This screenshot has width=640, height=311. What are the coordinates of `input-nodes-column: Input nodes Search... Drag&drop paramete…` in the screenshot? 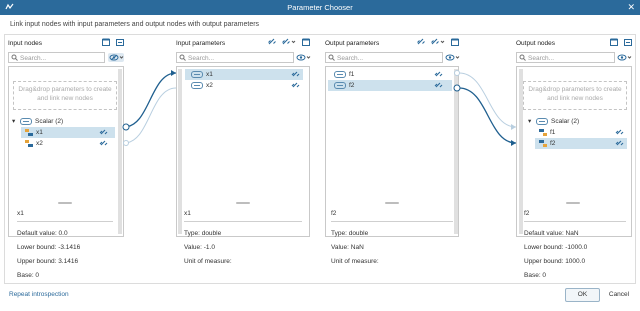 It's located at (66, 159).